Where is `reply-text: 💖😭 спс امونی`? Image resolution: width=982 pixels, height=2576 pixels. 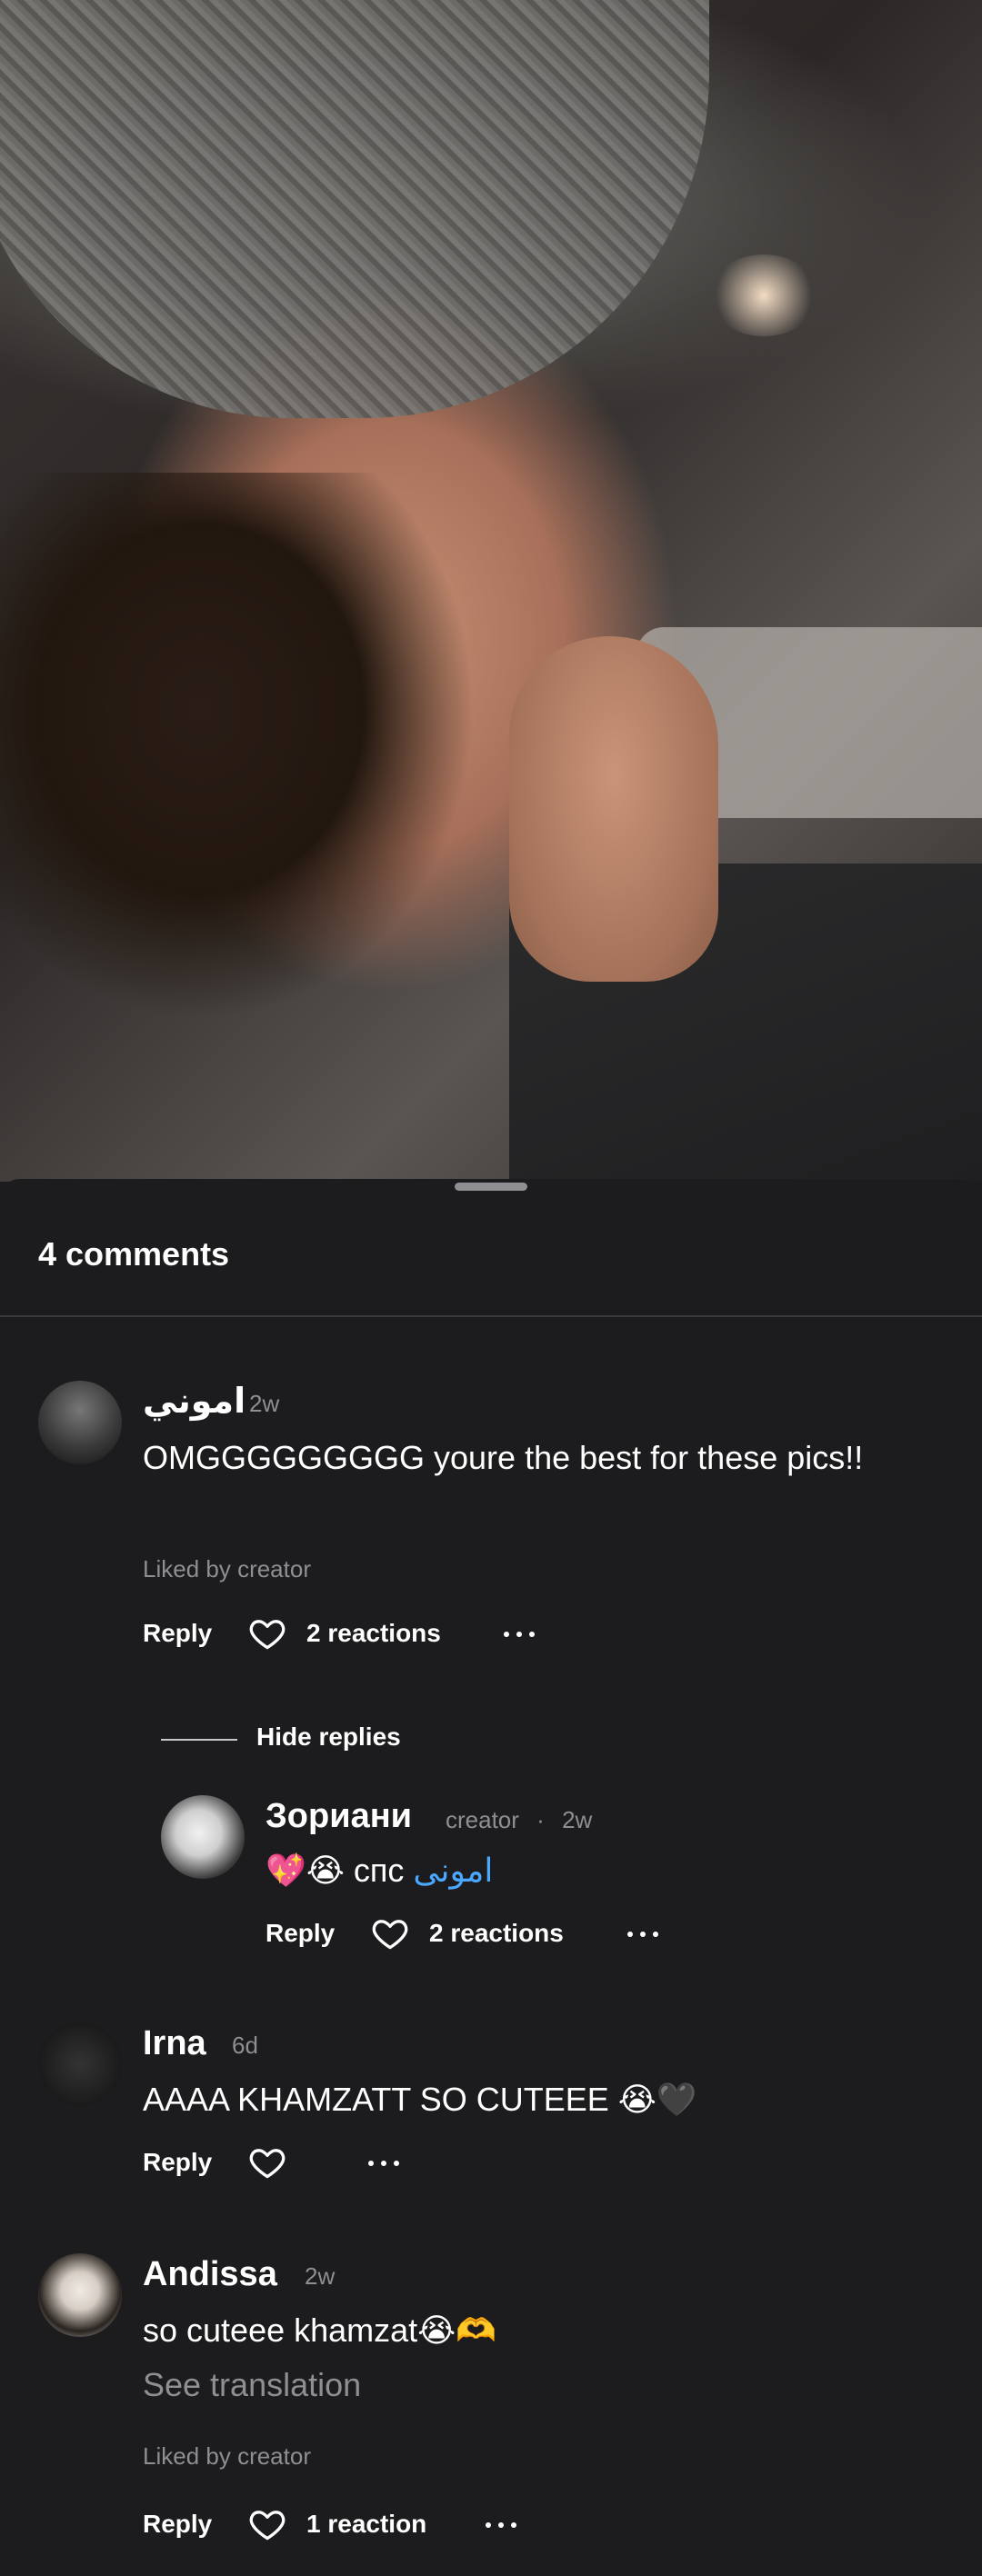
reply-text: 💖😭 спс امونی is located at coordinates (379, 1870).